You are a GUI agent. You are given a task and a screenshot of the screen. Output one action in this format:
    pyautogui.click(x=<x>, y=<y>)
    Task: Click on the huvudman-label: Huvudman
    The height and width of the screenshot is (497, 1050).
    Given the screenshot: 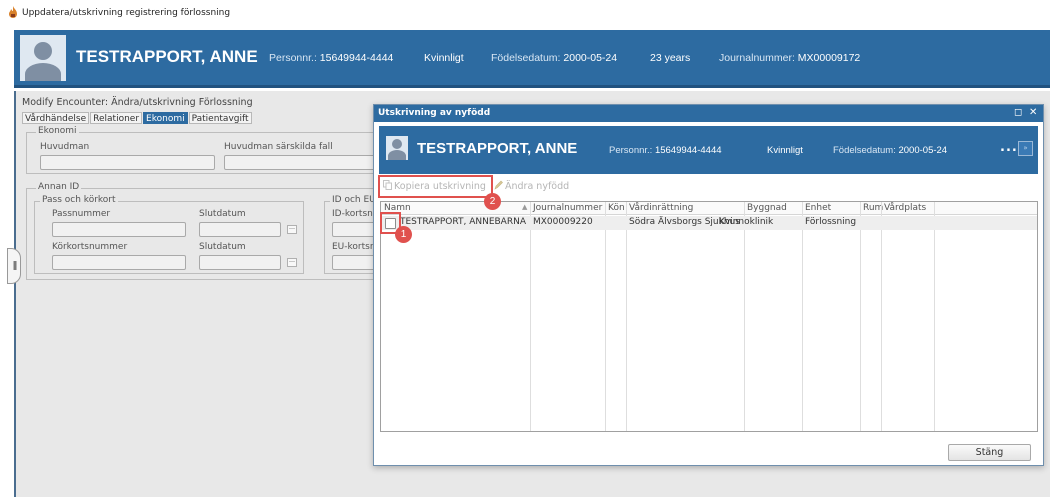 What is the action you would take?
    pyautogui.click(x=65, y=147)
    